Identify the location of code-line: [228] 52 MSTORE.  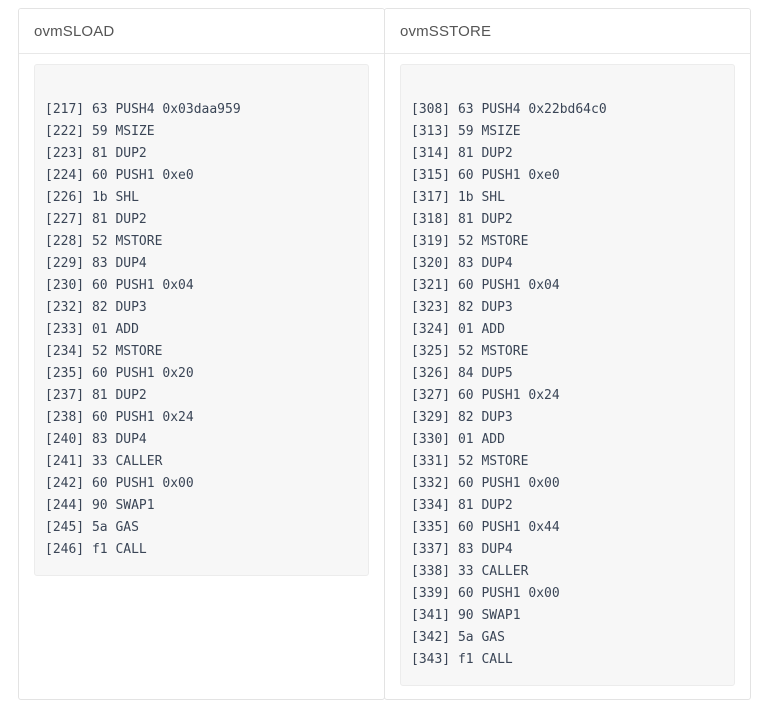
(104, 241).